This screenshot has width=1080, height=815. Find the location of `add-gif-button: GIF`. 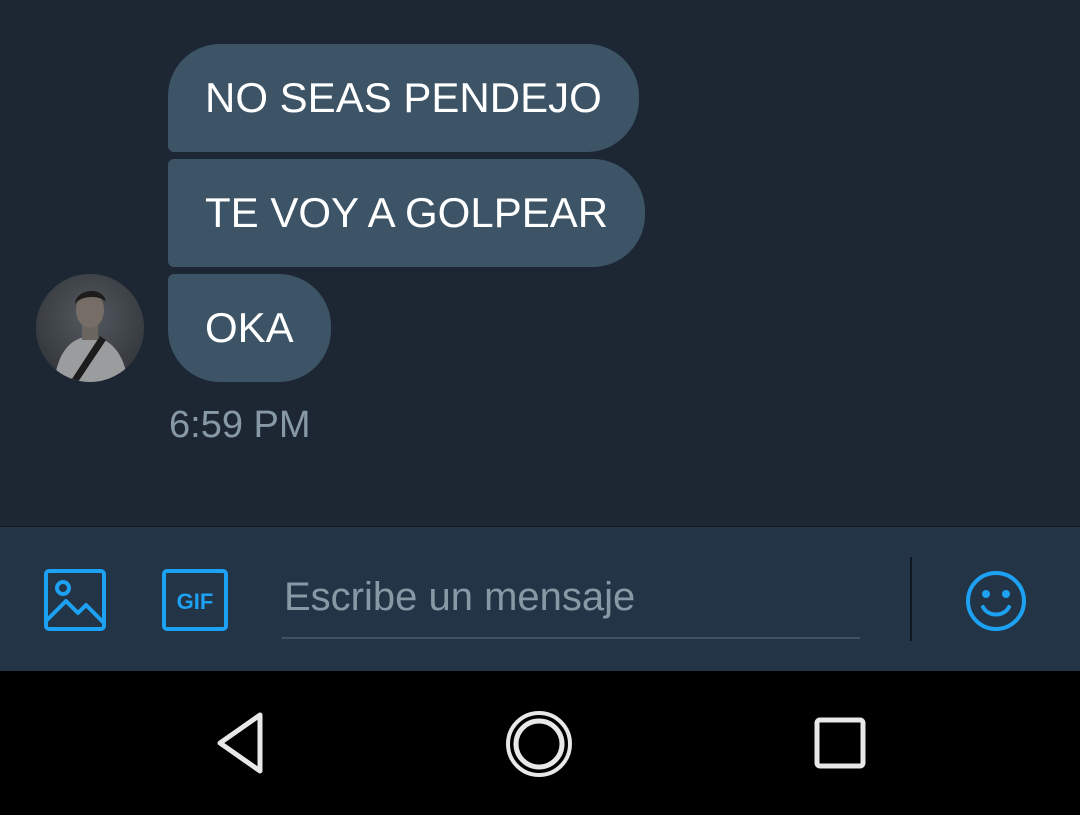

add-gif-button: GIF is located at coordinates (195, 600).